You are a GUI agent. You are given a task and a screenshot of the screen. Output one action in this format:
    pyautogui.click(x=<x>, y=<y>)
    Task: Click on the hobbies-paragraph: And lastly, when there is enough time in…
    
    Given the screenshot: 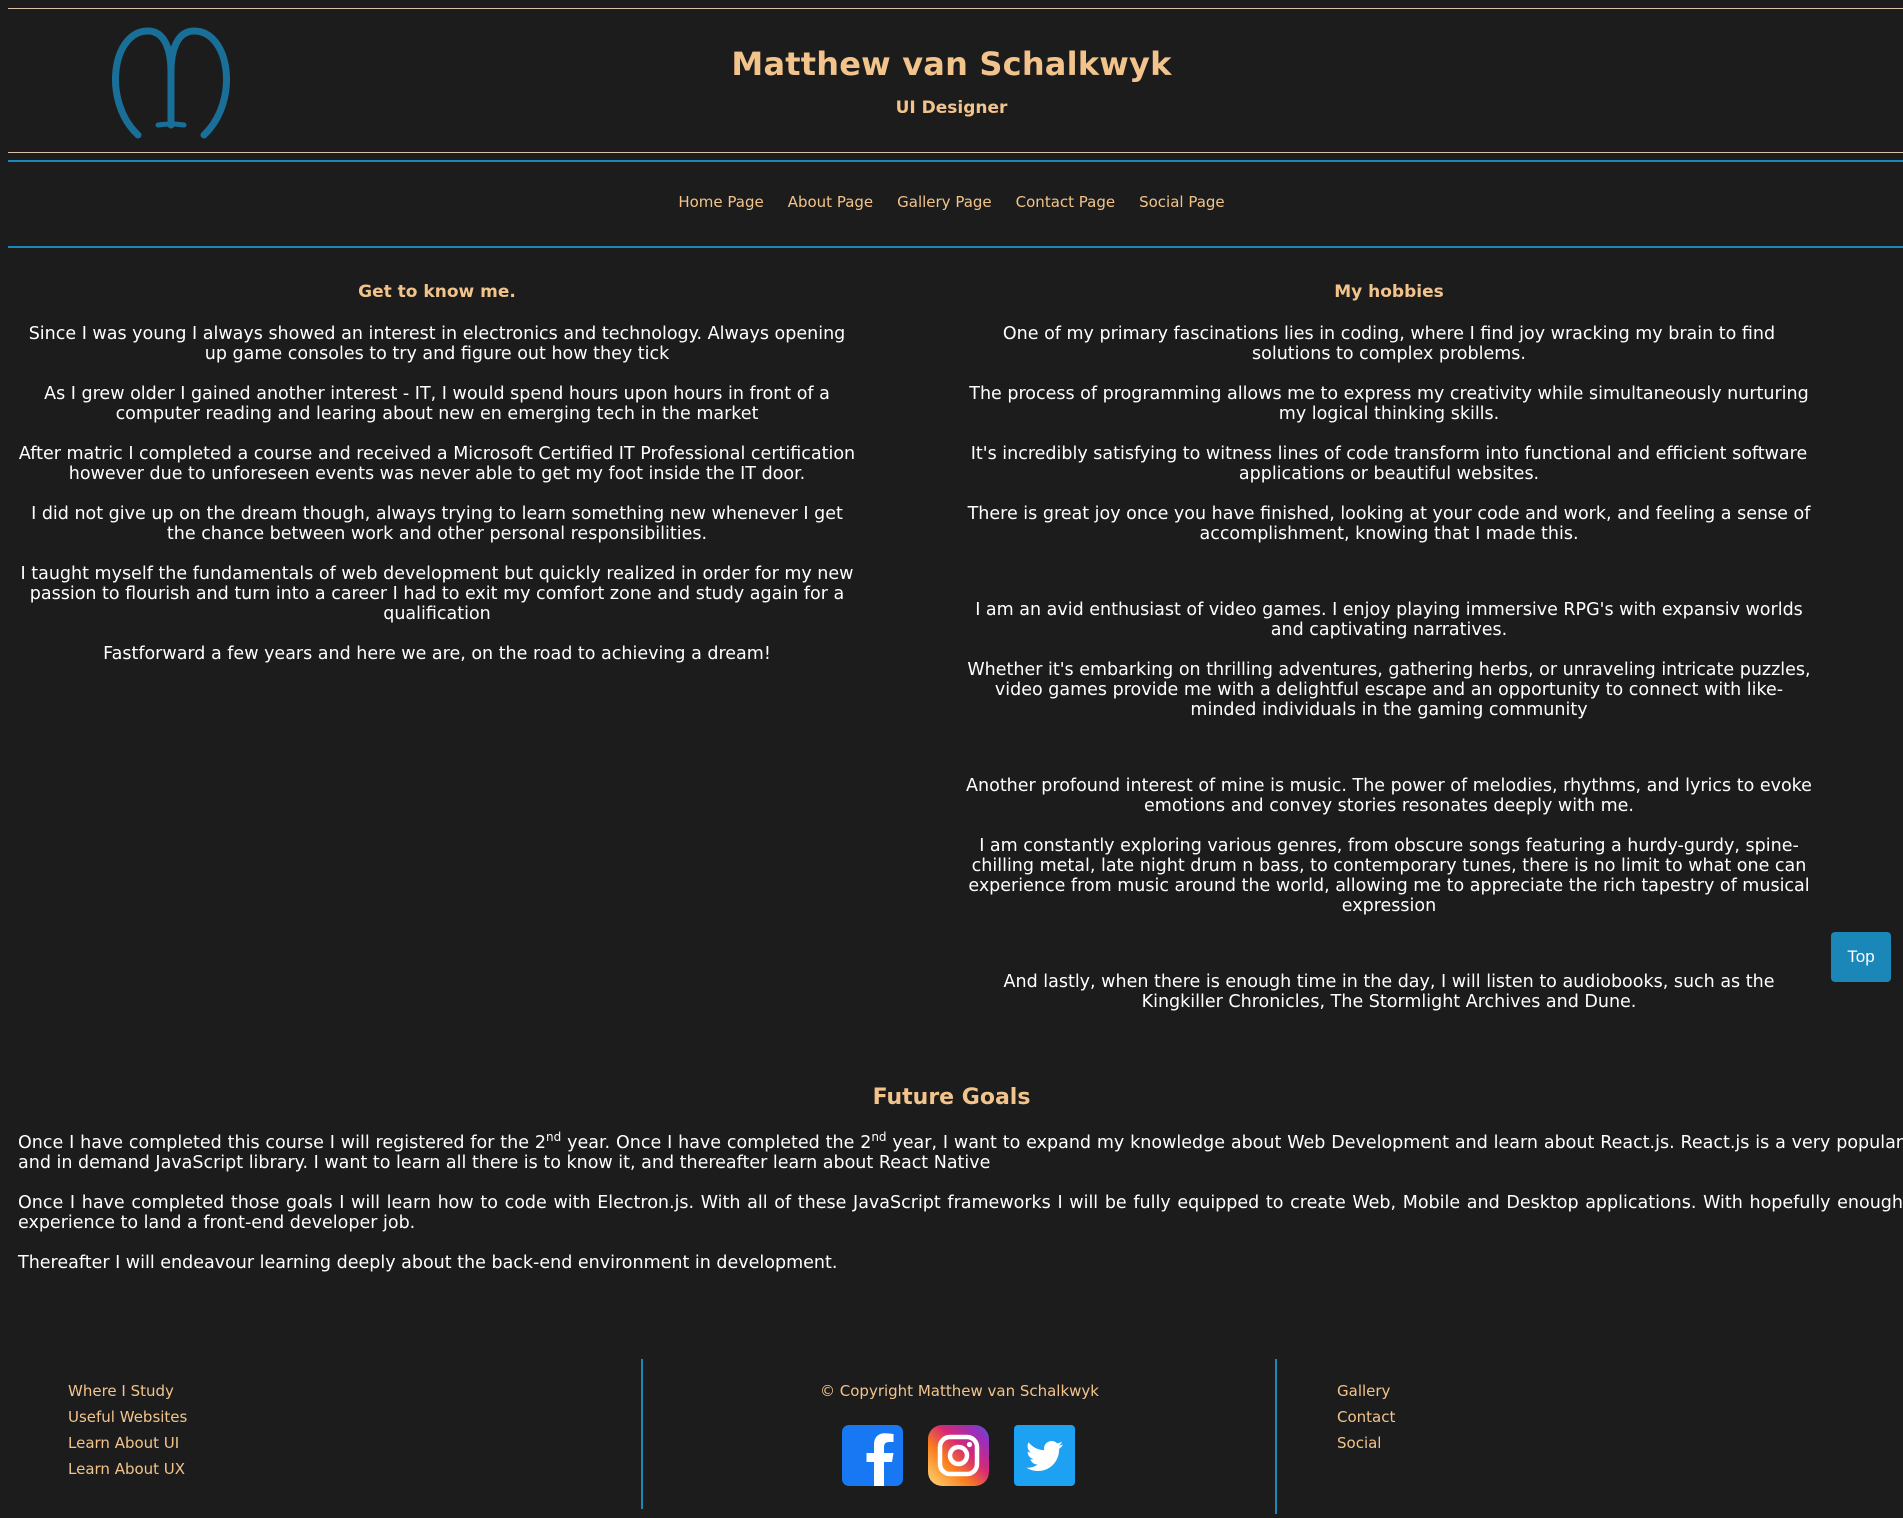 What is the action you would take?
    pyautogui.click(x=1389, y=992)
    